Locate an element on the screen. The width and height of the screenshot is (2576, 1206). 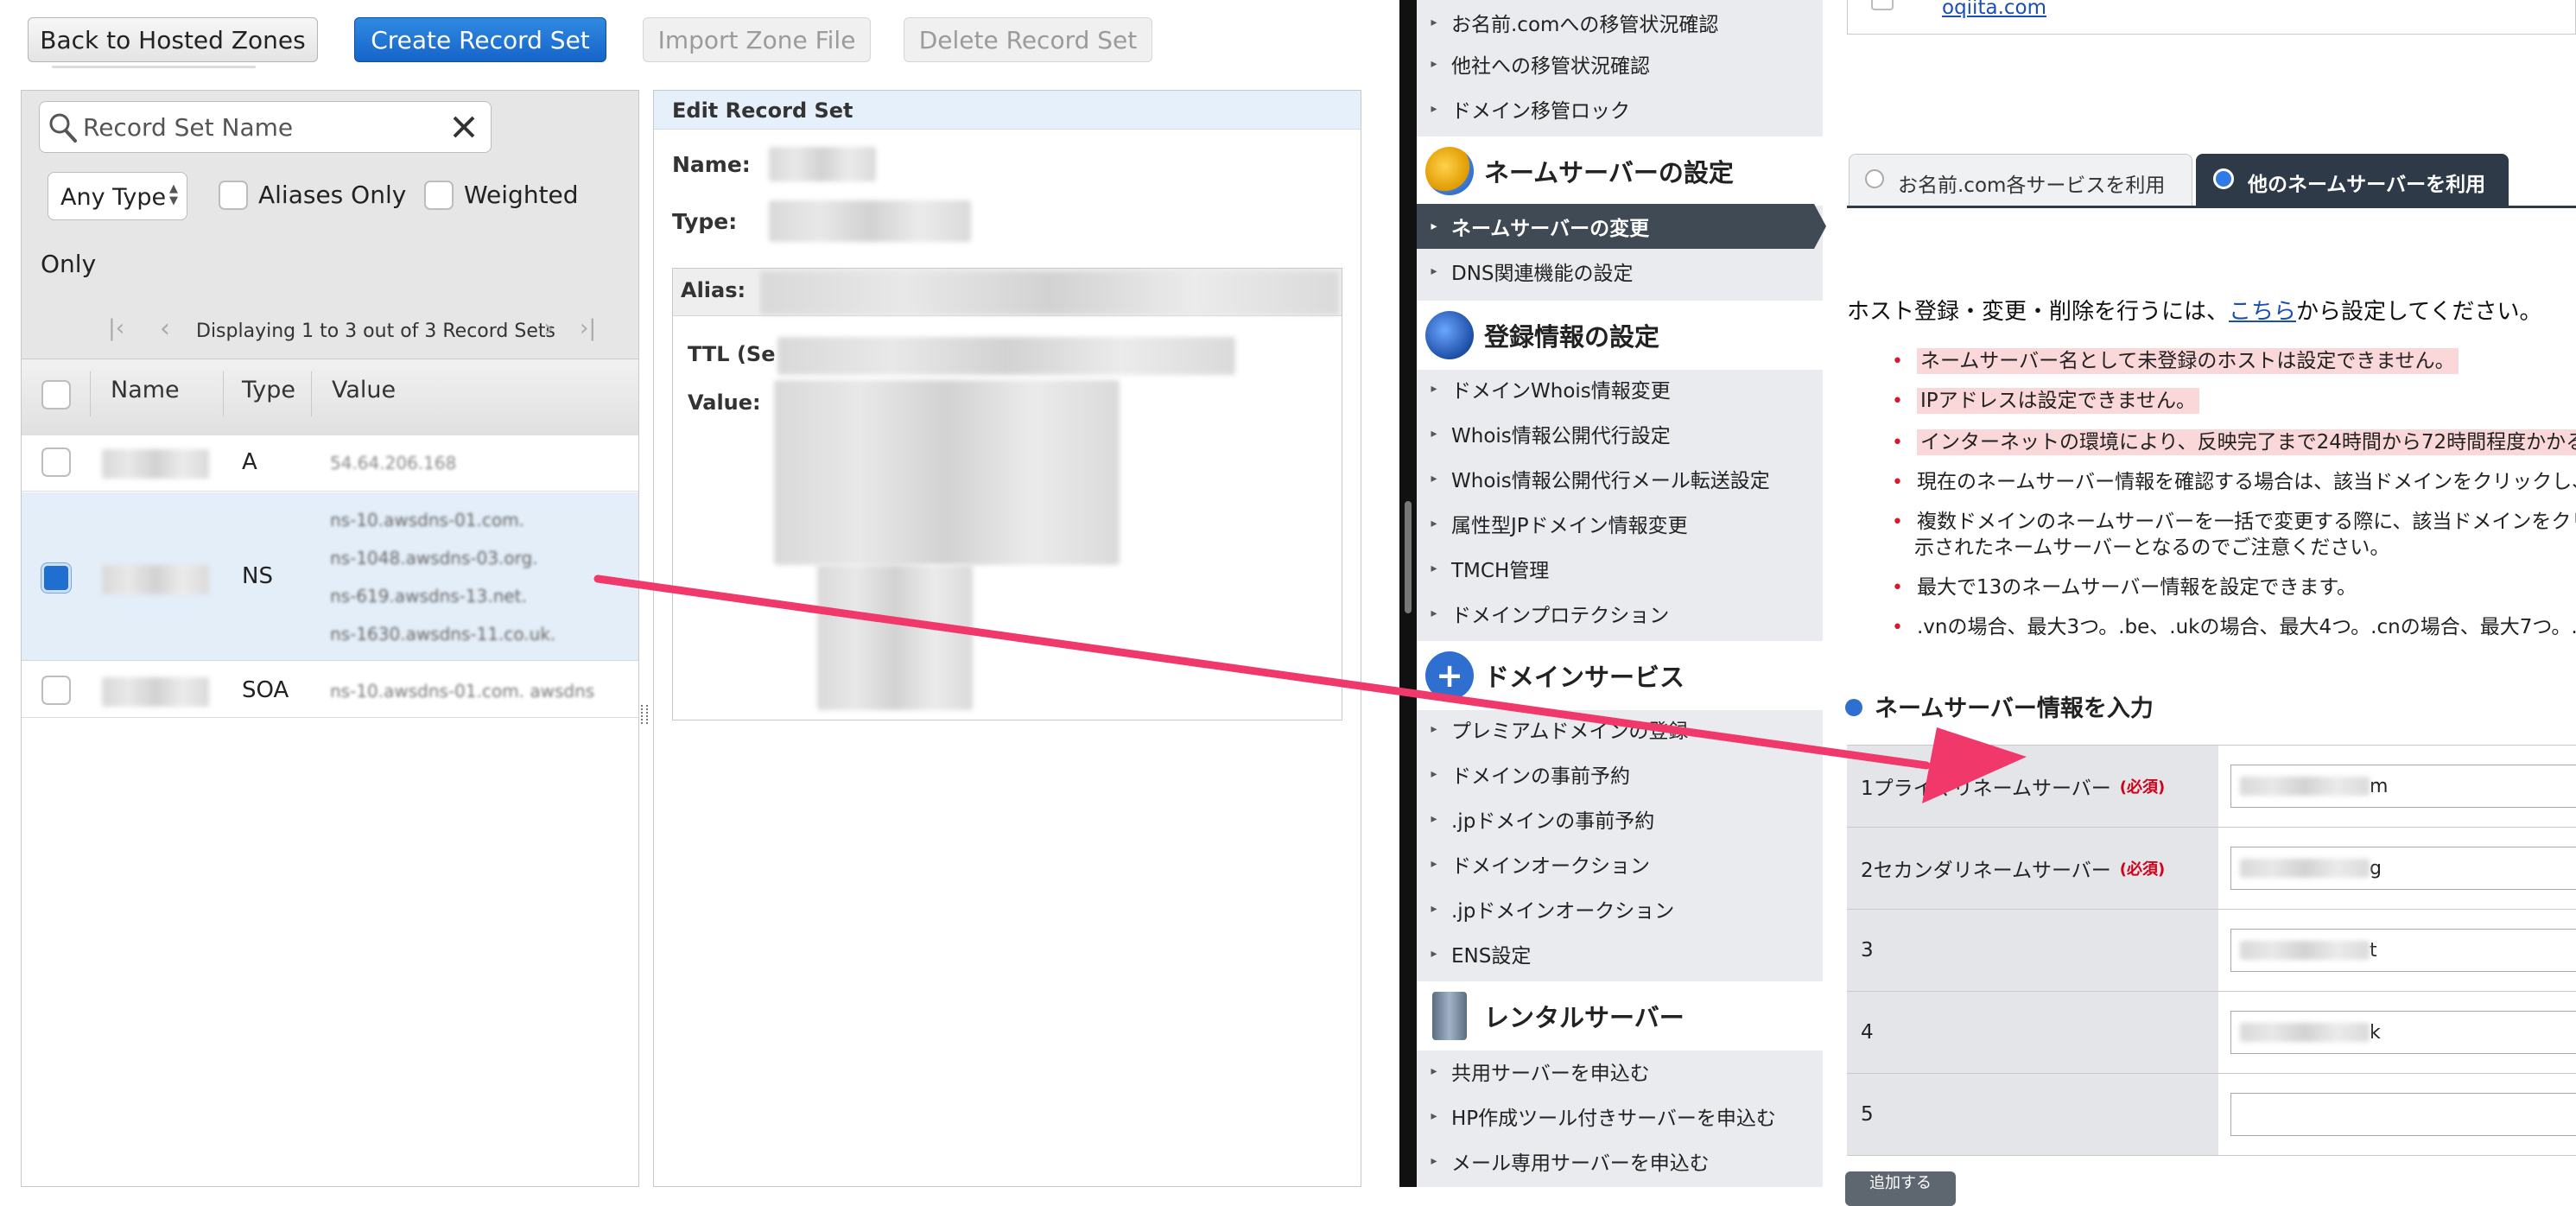
record-type: A is located at coordinates (249, 462).